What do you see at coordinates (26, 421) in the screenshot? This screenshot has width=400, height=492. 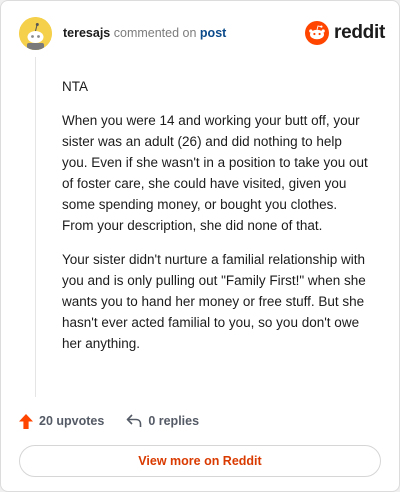 I see `upvote-arrow-icon` at bounding box center [26, 421].